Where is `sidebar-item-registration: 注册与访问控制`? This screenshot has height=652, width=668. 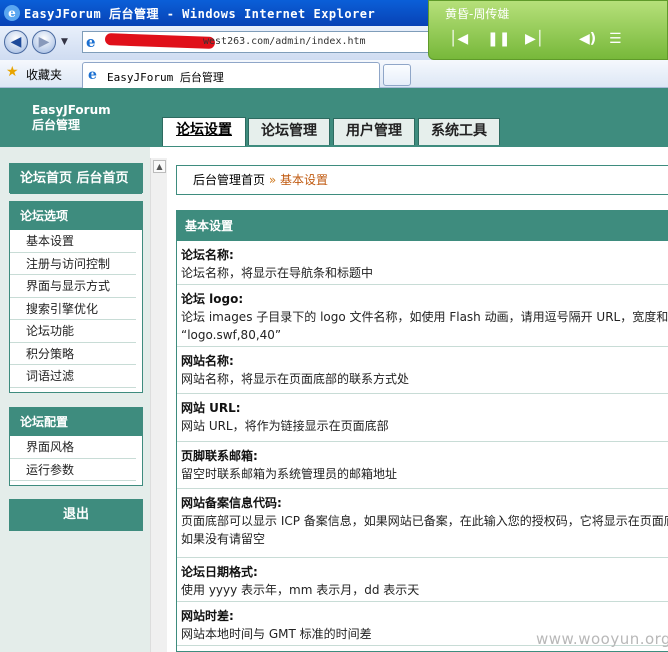 sidebar-item-registration: 注册与访问控制 is located at coordinates (73, 264).